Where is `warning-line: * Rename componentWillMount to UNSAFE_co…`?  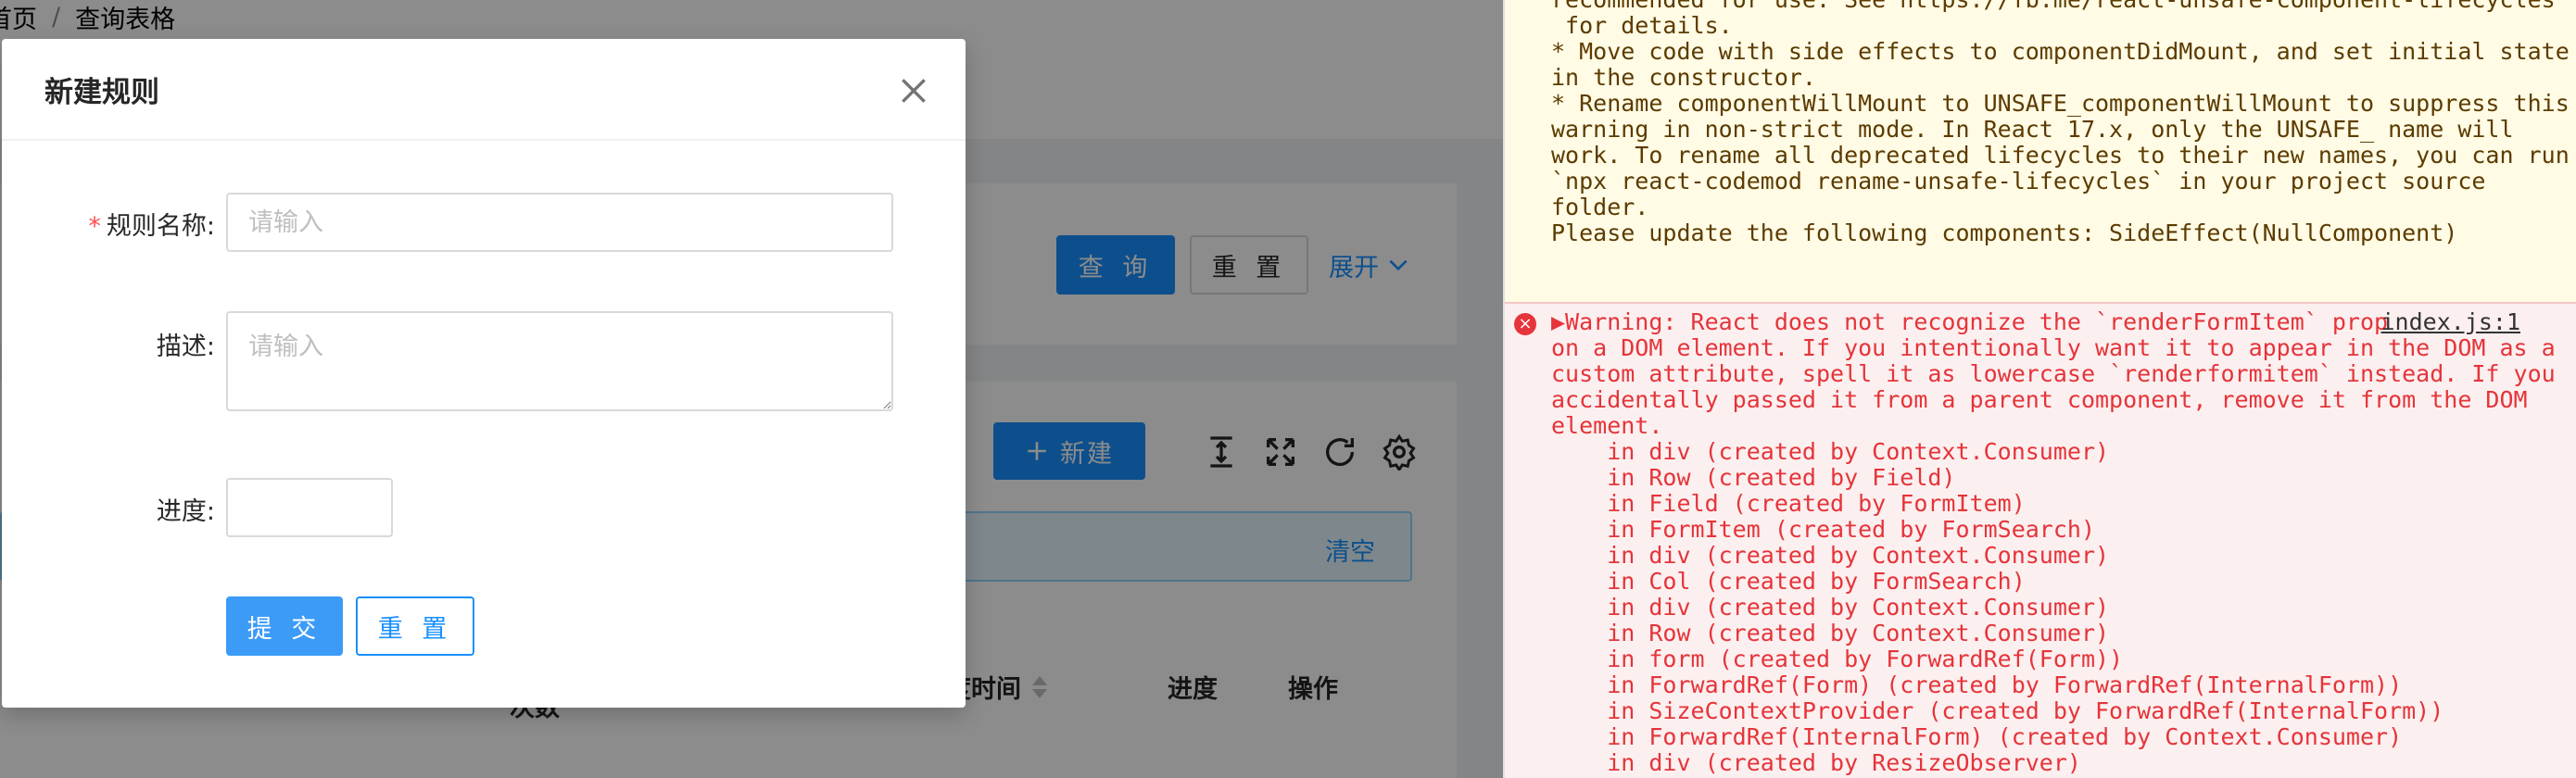
warning-line: * Rename componentWillMount to UNSAFE_co… is located at coordinates (2060, 103).